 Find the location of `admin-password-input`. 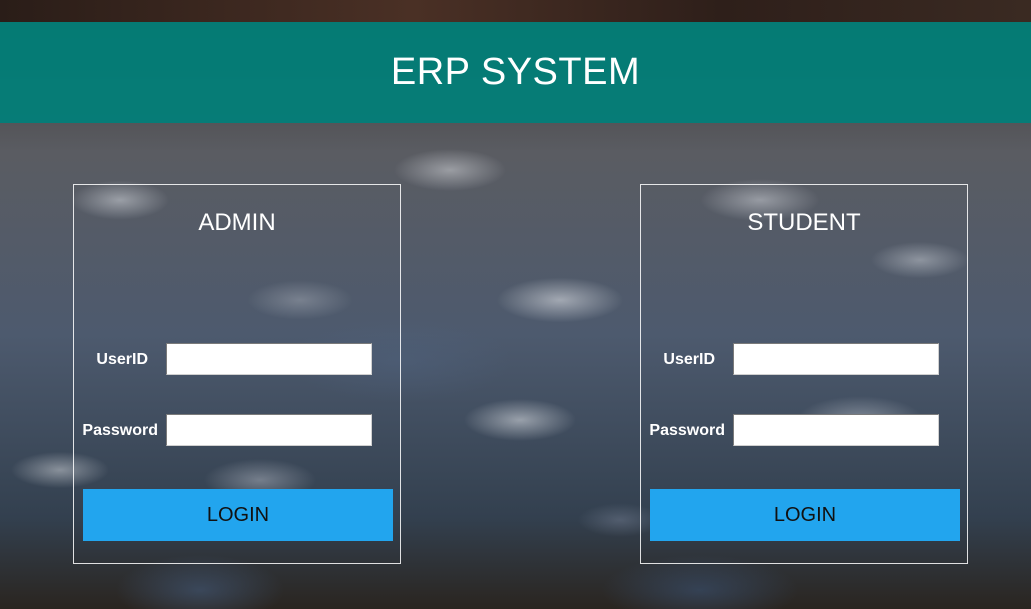

admin-password-input is located at coordinates (269, 430).